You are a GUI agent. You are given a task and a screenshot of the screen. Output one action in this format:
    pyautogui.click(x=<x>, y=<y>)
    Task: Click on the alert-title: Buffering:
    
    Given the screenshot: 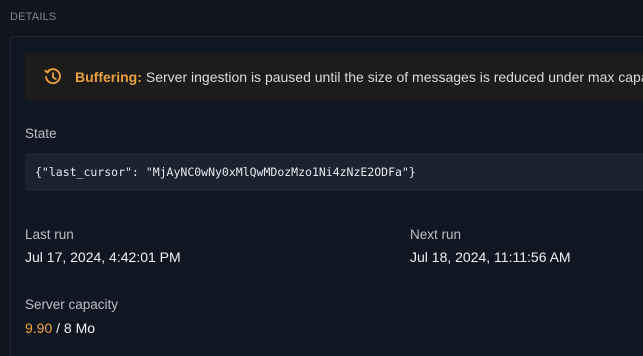 What is the action you would take?
    pyautogui.click(x=108, y=77)
    